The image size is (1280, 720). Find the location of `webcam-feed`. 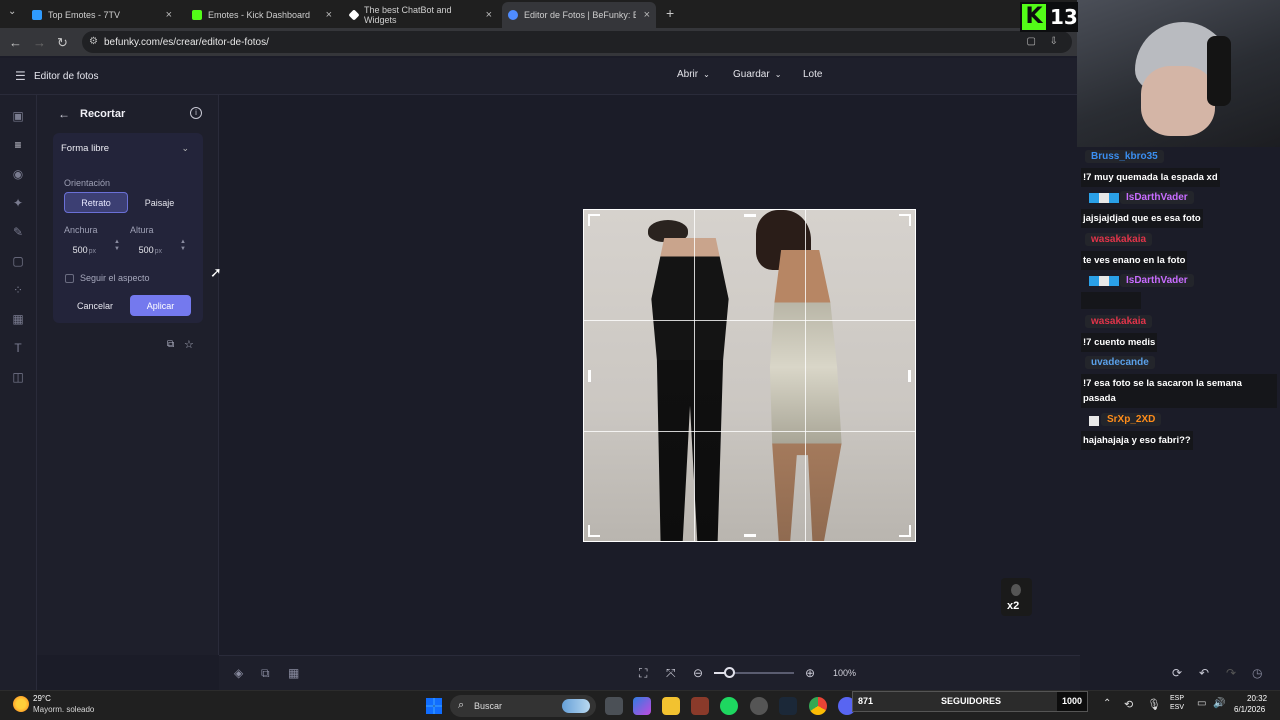

webcam-feed is located at coordinates (1178, 73).